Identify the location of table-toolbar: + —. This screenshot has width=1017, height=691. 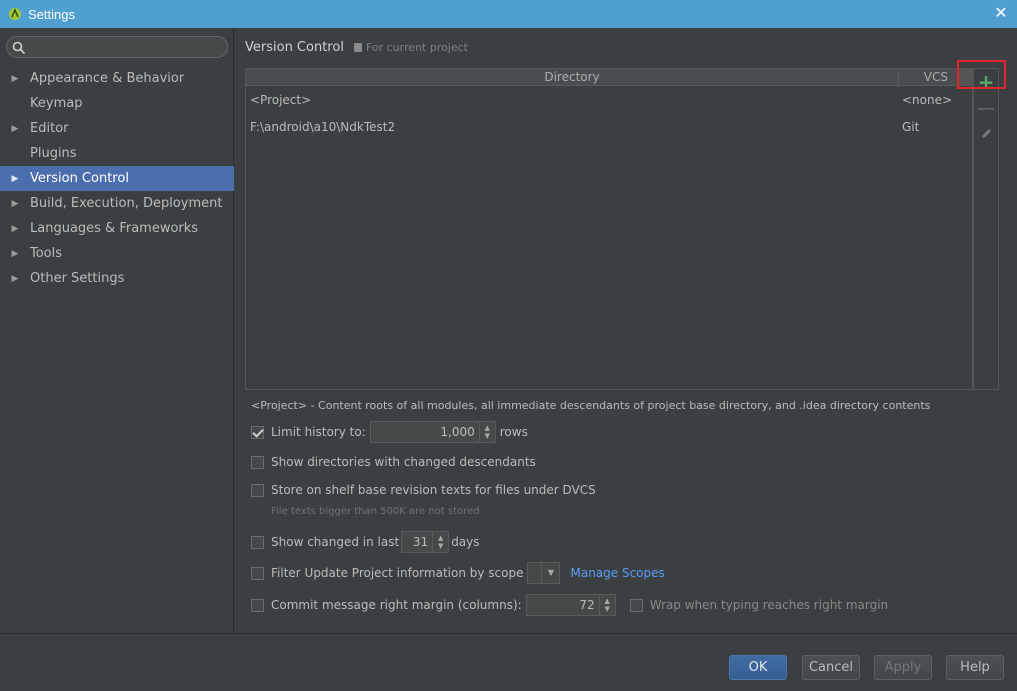
(986, 229).